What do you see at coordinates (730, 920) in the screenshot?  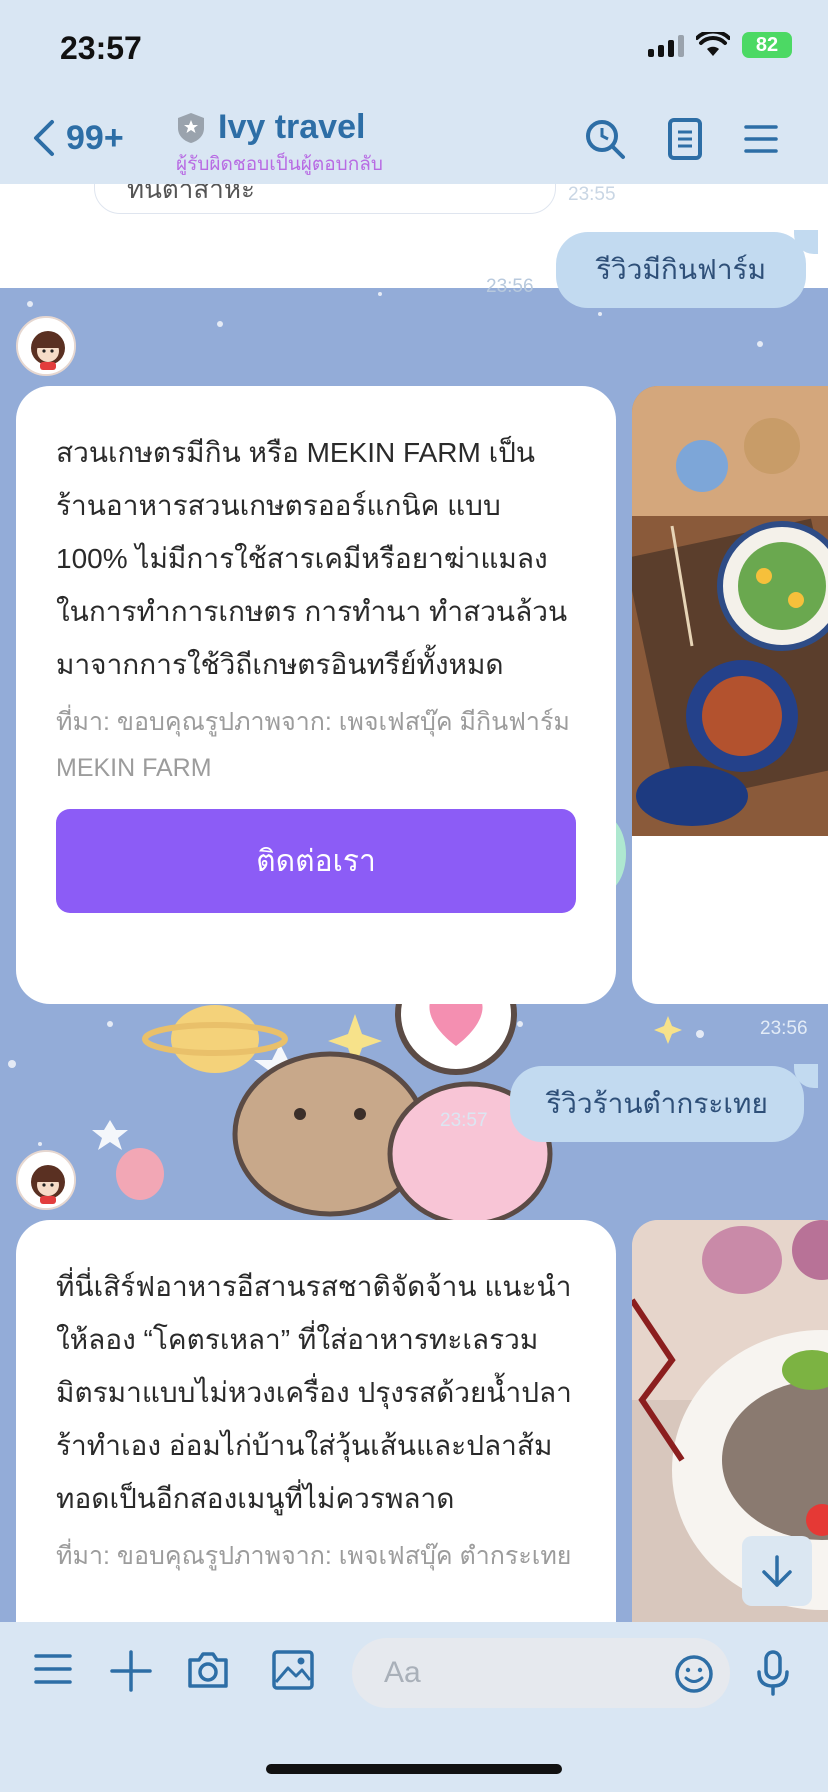 I see `card-photo-footer` at bounding box center [730, 920].